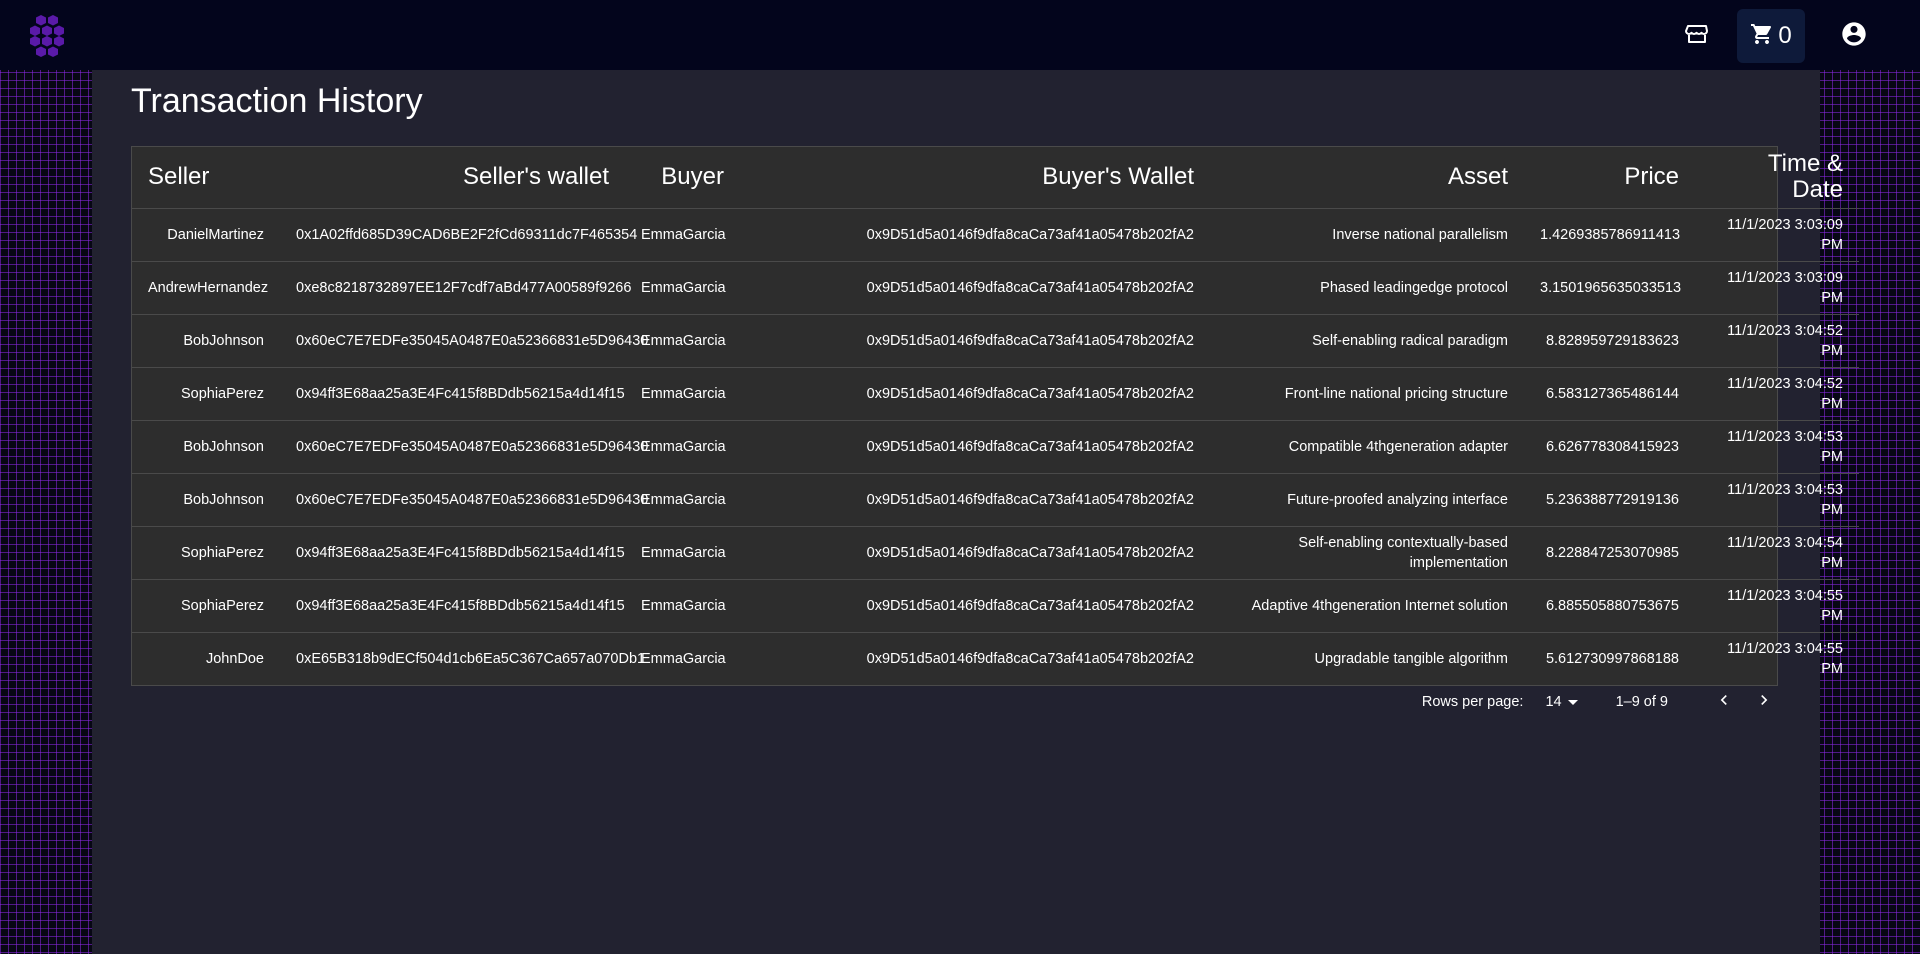 The height and width of the screenshot is (954, 1920). I want to click on store-button, so click(1697, 36).